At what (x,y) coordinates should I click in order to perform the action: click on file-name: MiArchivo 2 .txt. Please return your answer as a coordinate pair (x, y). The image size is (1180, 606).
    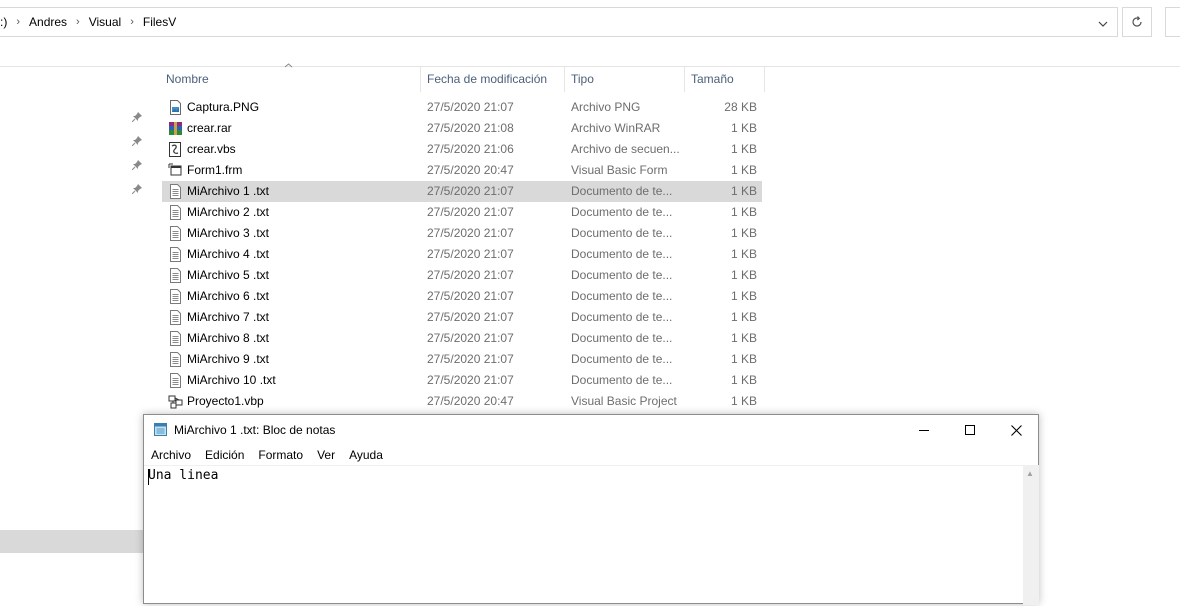
    Looking at the image, I should click on (228, 212).